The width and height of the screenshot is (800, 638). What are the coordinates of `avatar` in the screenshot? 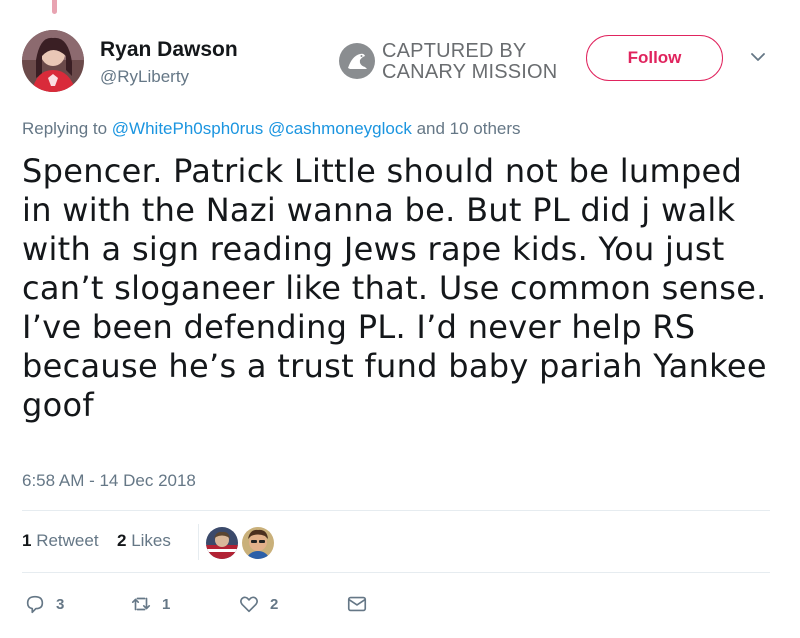 It's located at (53, 61).